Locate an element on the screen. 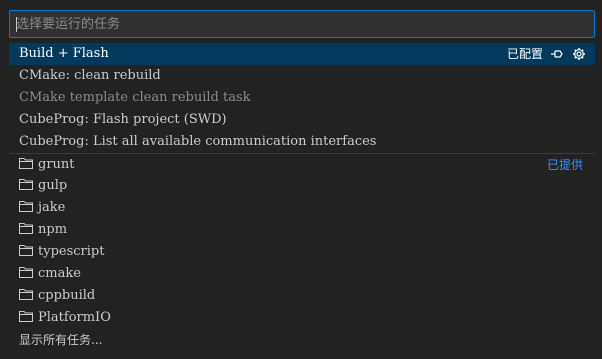 The height and width of the screenshot is (359, 602). provider-item-cppbuild: cppbuild is located at coordinates (302, 296).